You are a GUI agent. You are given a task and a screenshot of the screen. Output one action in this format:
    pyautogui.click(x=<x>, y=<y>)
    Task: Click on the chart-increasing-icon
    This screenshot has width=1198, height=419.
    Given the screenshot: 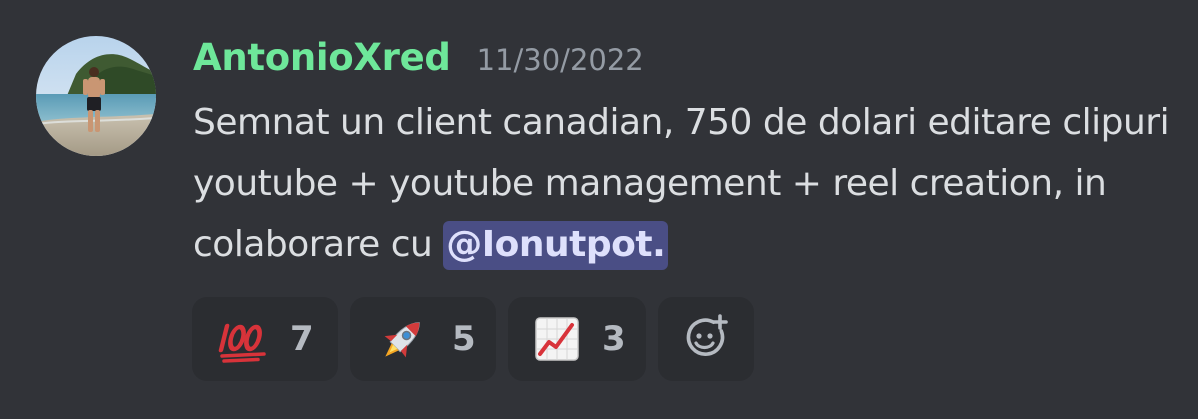 What is the action you would take?
    pyautogui.click(x=557, y=339)
    